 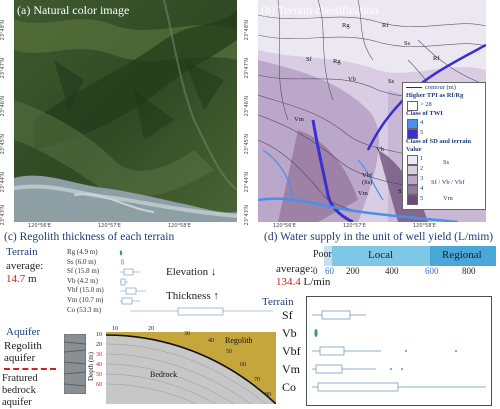 What do you see at coordinates (412, 200) in the screenshot?
I see `sd5-swatch` at bounding box center [412, 200].